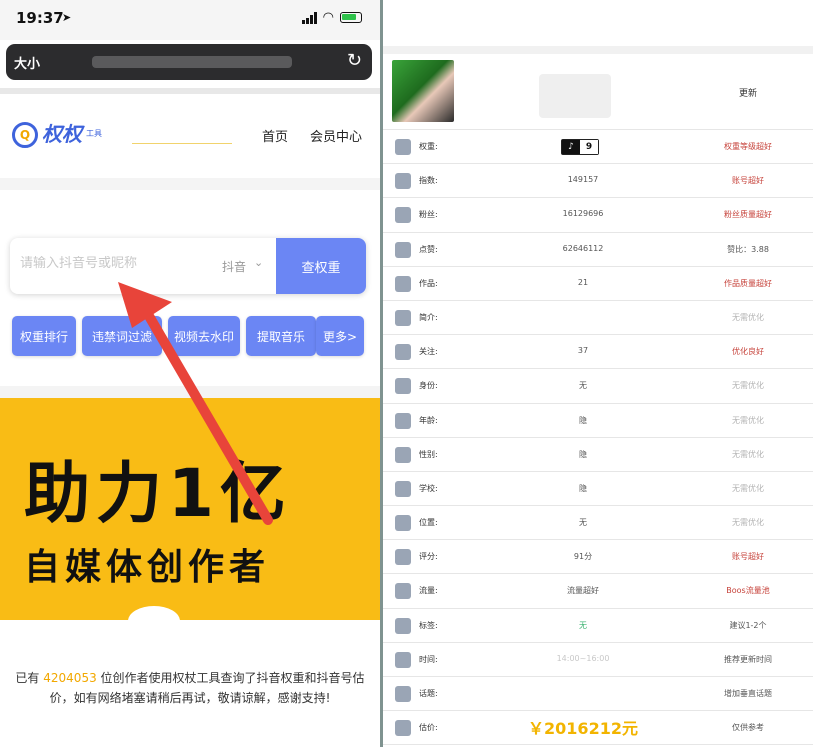 This screenshot has width=813, height=747. What do you see at coordinates (428, 317) in the screenshot?
I see `row-label: 简介:` at bounding box center [428, 317].